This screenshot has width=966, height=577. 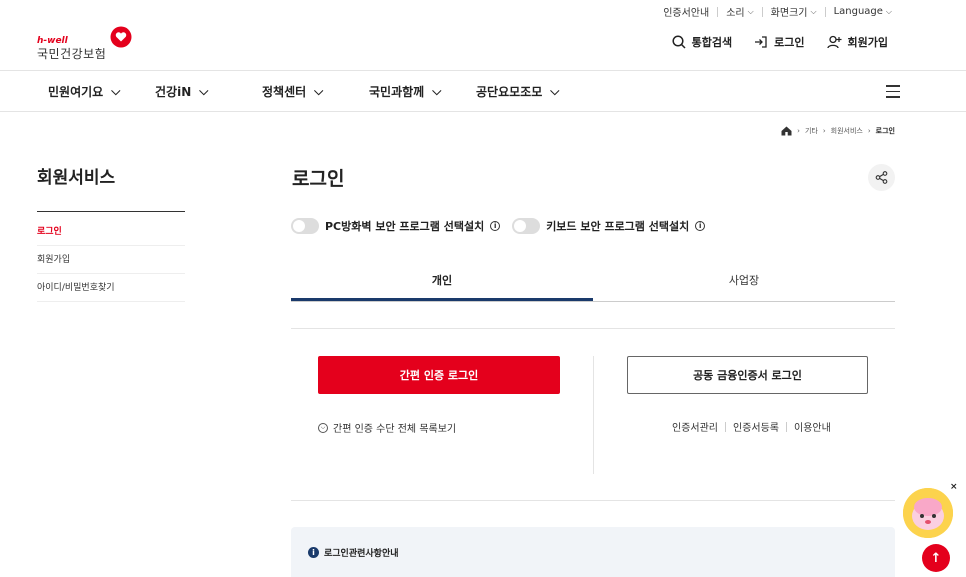 I want to click on sound-dropdown: 소리 ⌵, so click(x=740, y=12).